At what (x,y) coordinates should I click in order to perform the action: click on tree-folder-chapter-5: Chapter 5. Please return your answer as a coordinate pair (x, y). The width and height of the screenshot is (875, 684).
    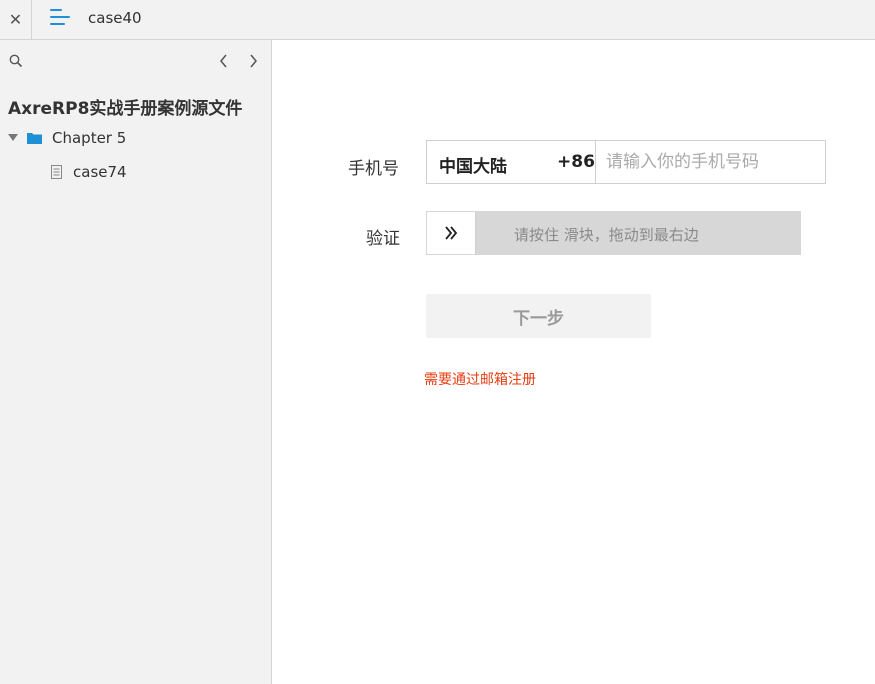
    Looking at the image, I should click on (135, 139).